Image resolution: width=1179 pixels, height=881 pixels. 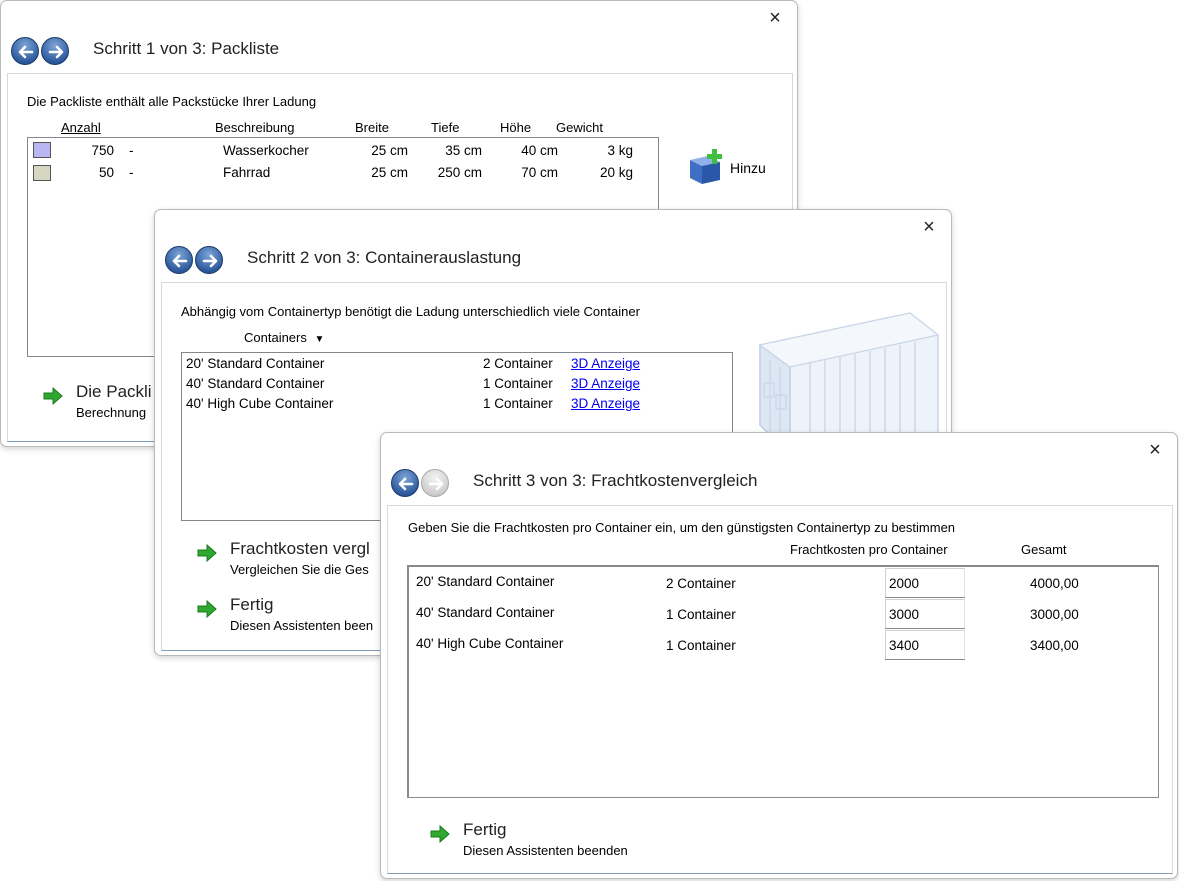 I want to click on column-header-height: Höhe, so click(x=515, y=127).